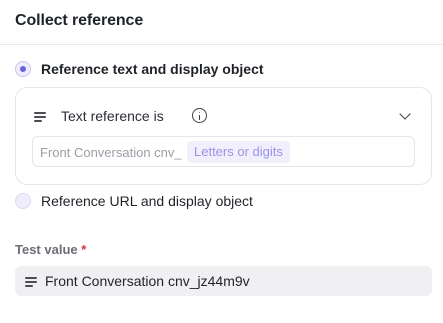 This screenshot has height=323, width=443. What do you see at coordinates (152, 69) in the screenshot?
I see `radio-label-text: Reference text and display object` at bounding box center [152, 69].